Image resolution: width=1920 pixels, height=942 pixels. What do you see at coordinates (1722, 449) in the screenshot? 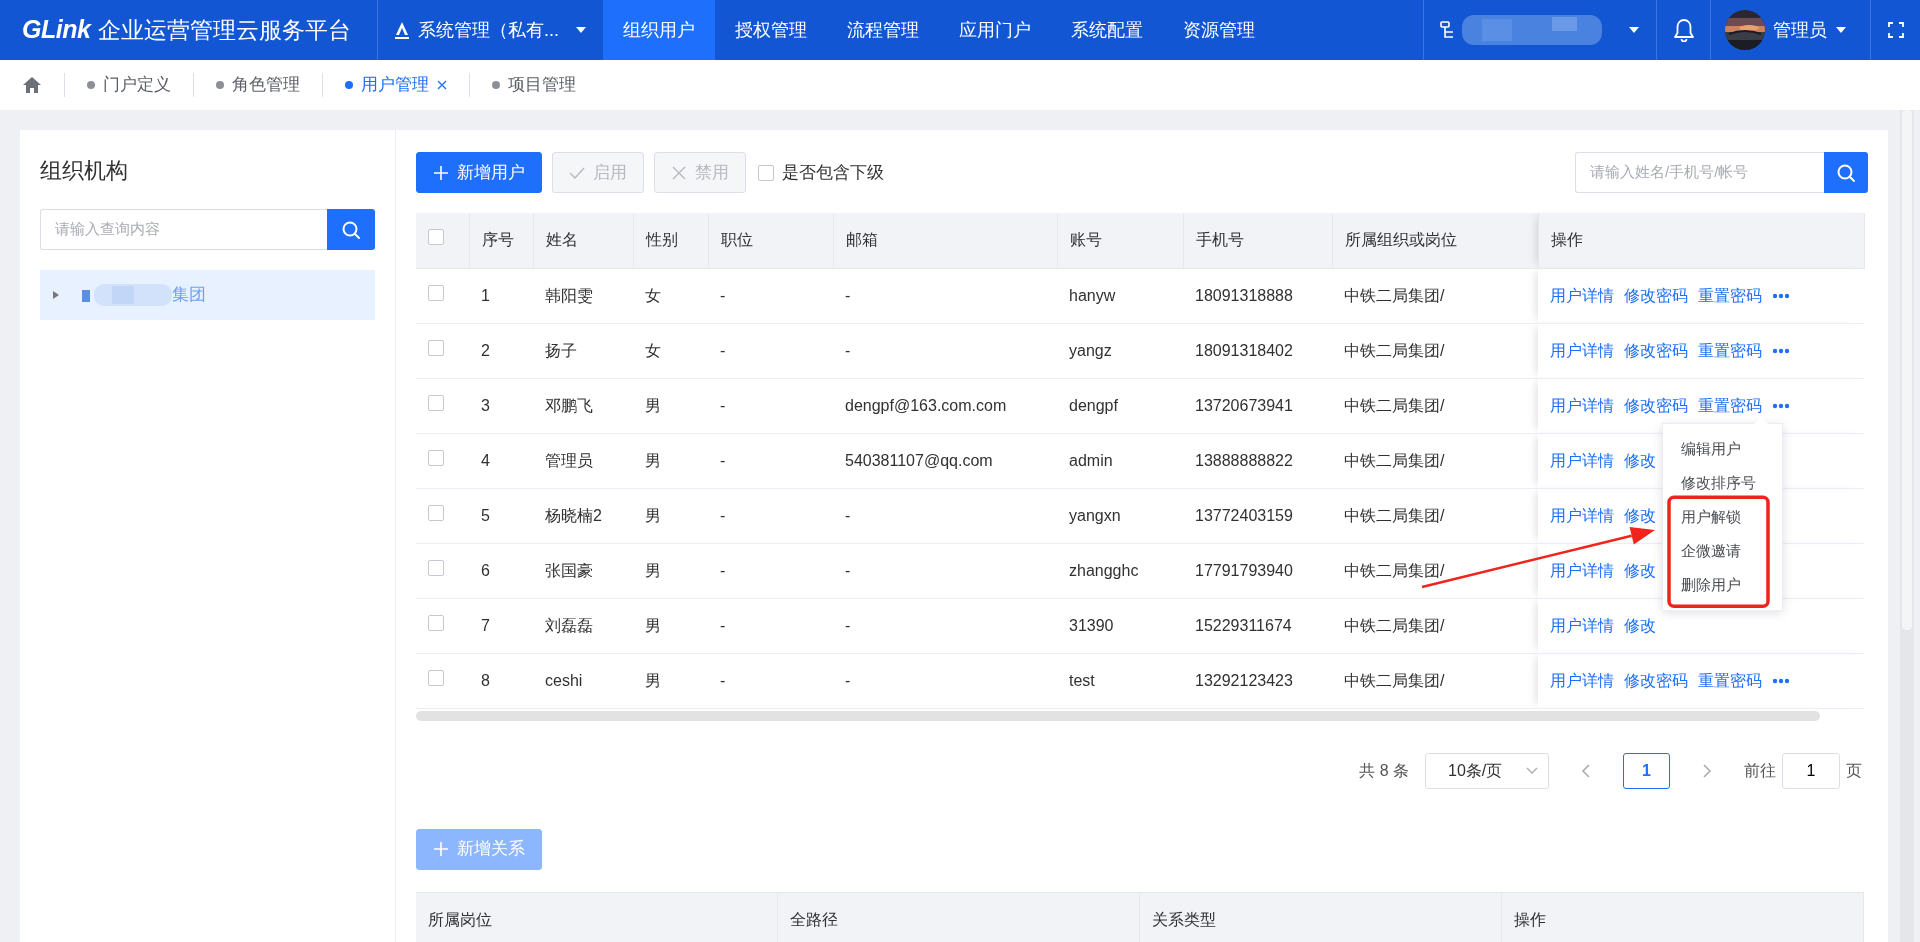
I see `menu-item: 编辑用户` at bounding box center [1722, 449].